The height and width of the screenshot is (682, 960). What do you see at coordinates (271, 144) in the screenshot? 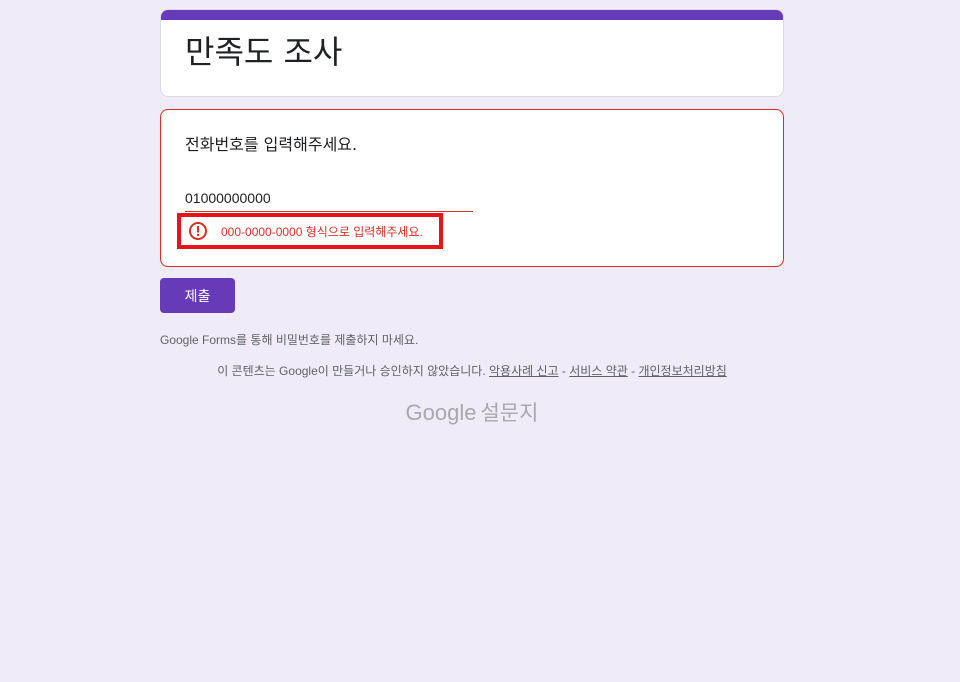
I see `question-label: 전화번호를 입력해주세요.` at bounding box center [271, 144].